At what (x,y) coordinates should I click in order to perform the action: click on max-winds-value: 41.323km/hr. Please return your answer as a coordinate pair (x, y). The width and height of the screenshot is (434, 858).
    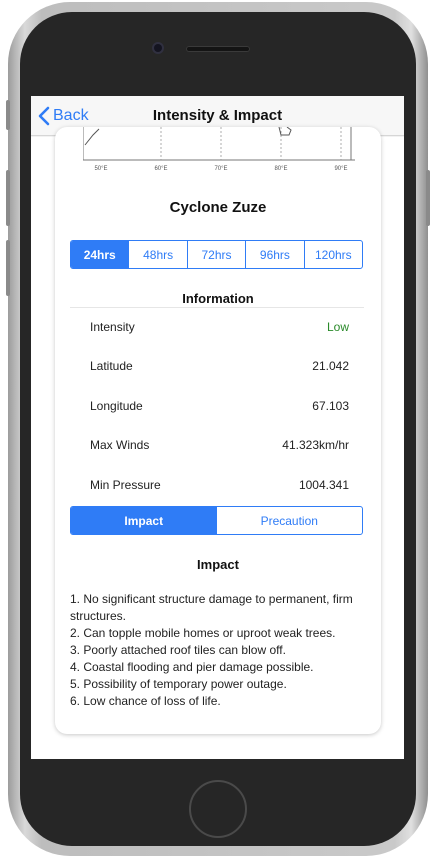
    Looking at the image, I should click on (315, 445).